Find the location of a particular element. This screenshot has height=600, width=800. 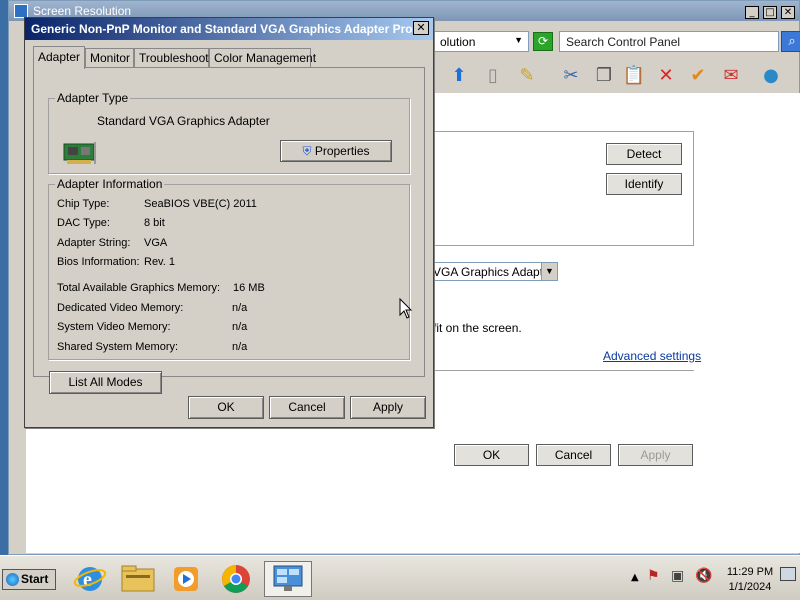

taskbar-app-file-explorer is located at coordinates (138, 579).